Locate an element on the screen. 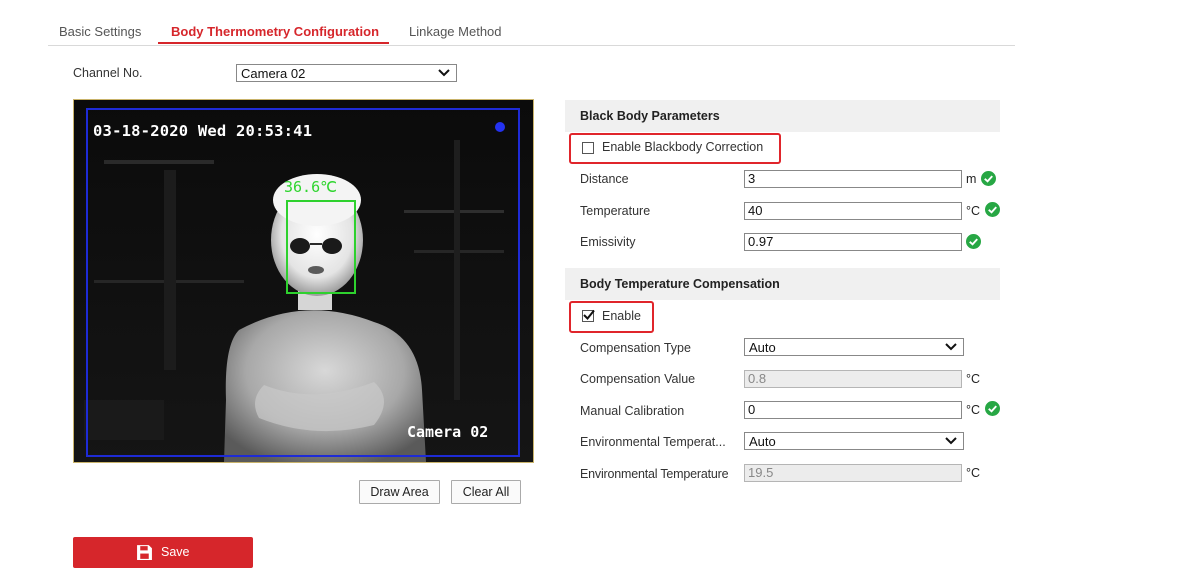 This screenshot has width=1194, height=574. compensation-type-select: Auto is located at coordinates (854, 347).